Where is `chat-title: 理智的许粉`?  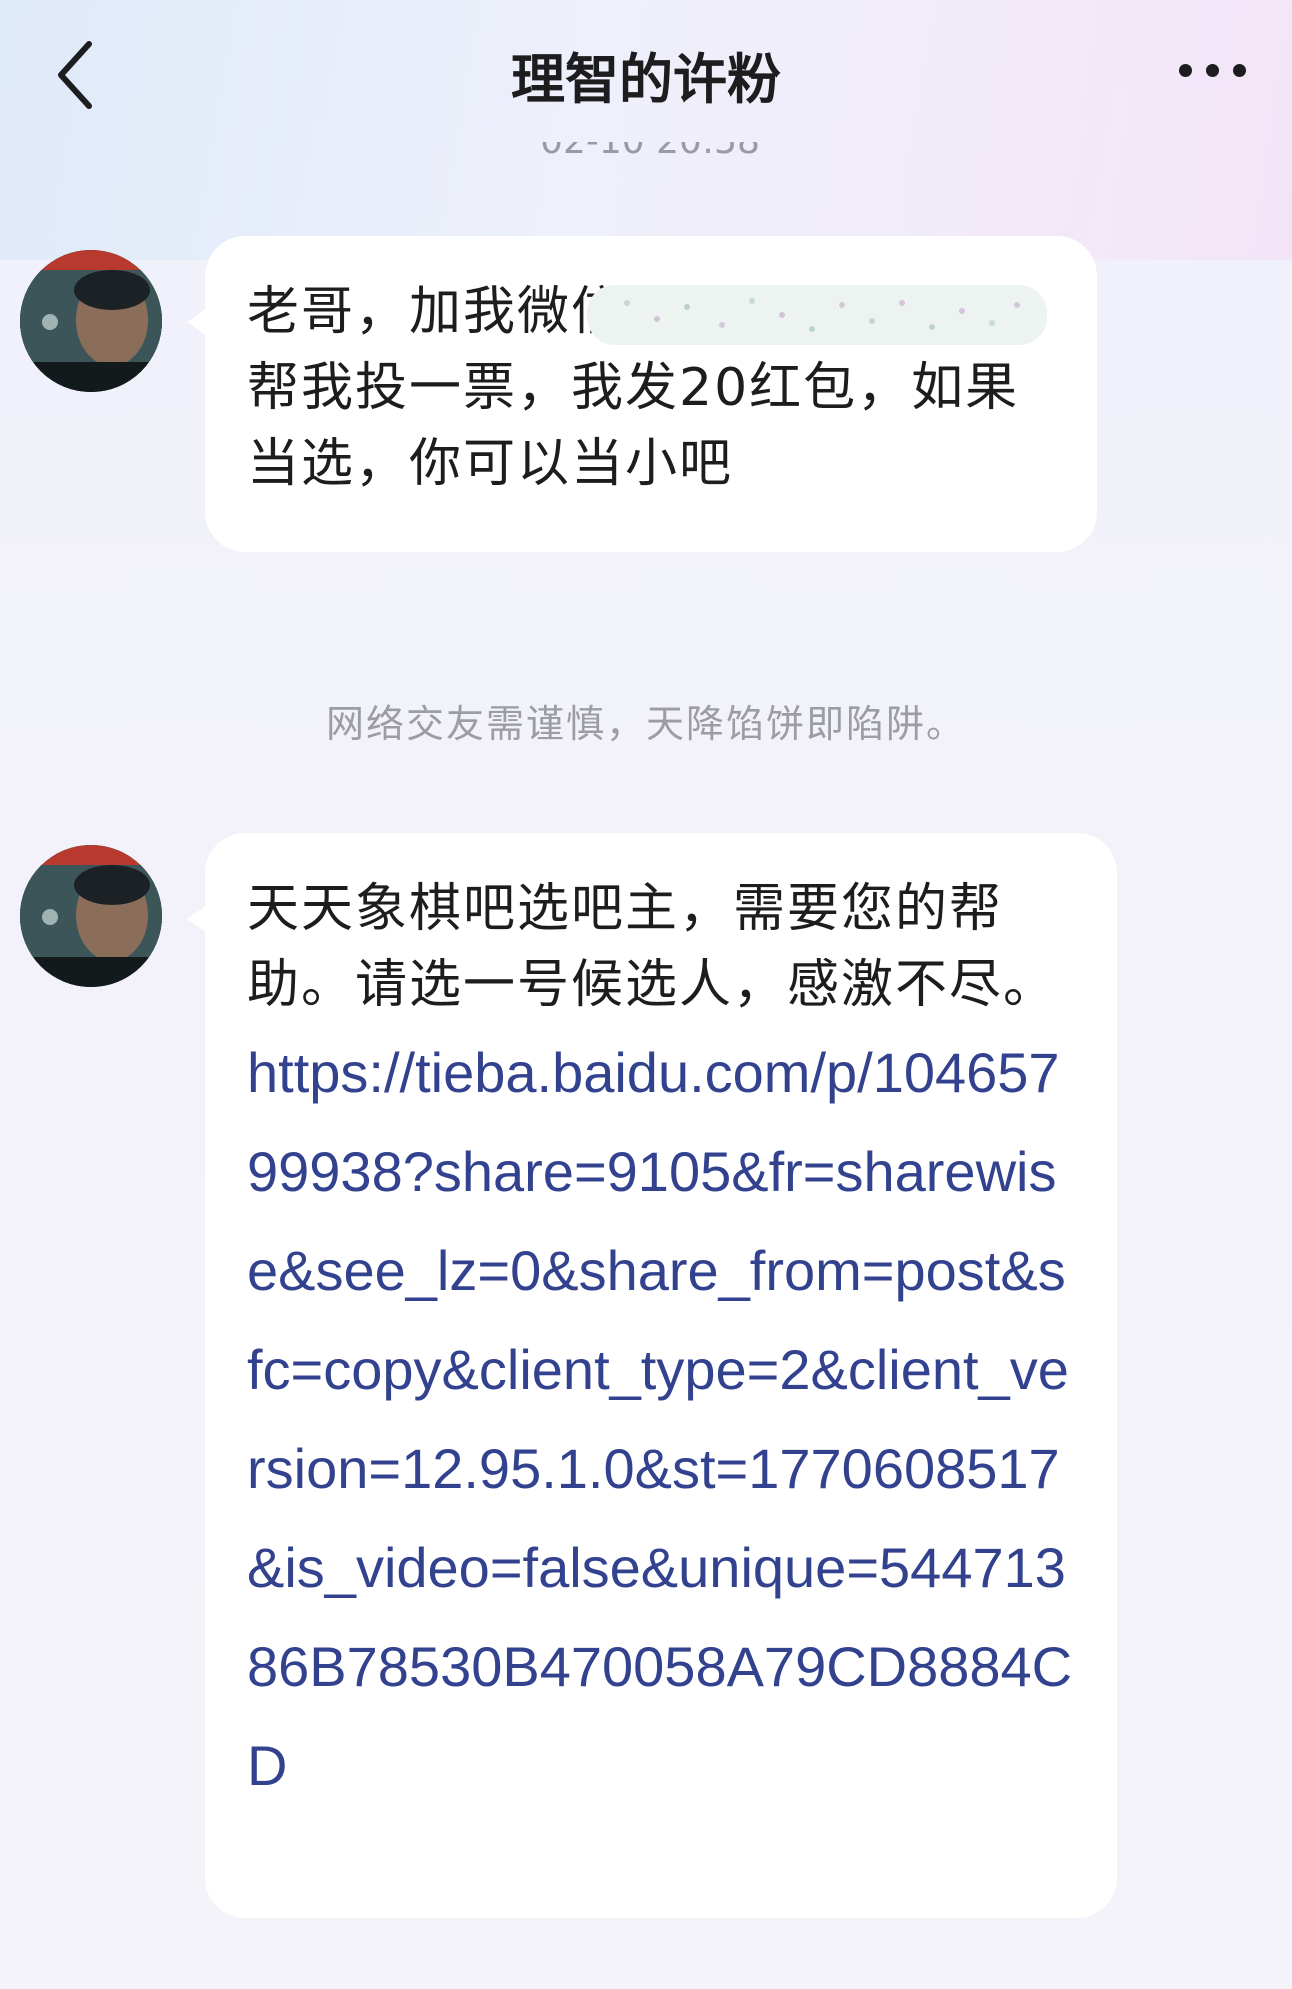 chat-title: 理智的许粉 is located at coordinates (646, 79).